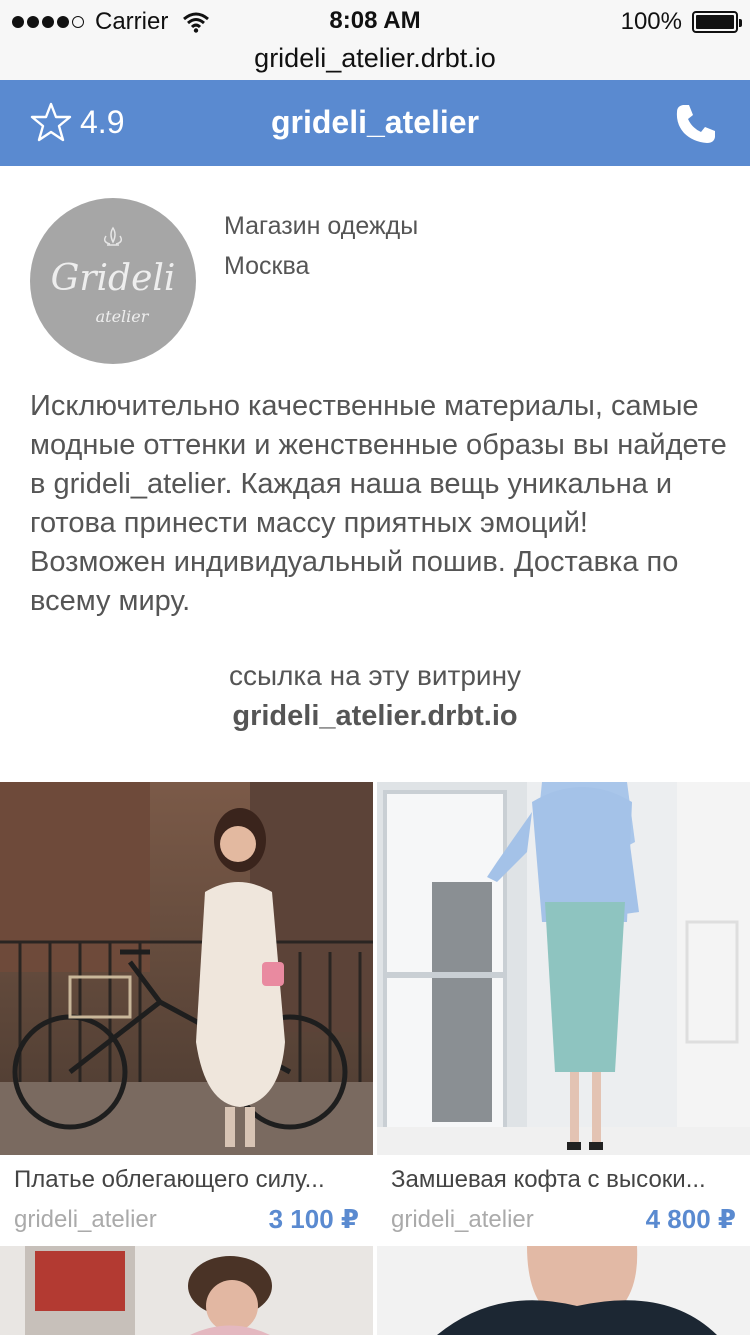 The height and width of the screenshot is (1335, 750). What do you see at coordinates (375, 60) in the screenshot?
I see `address-bar: grideli_atelier.drbt.io` at bounding box center [375, 60].